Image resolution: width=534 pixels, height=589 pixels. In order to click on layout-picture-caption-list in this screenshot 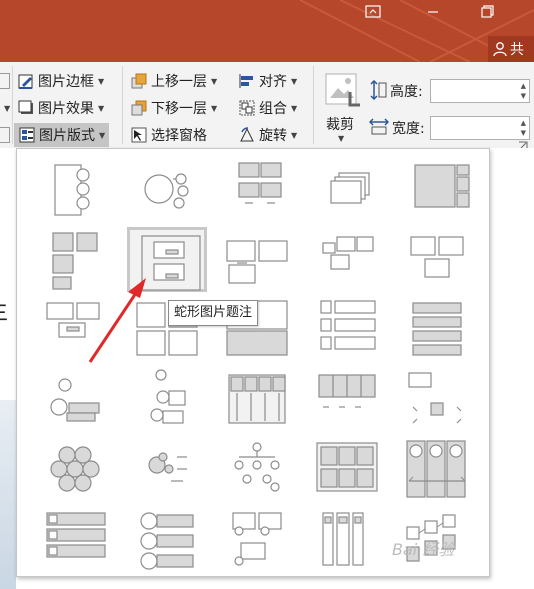, I will do `click(437, 259)`.